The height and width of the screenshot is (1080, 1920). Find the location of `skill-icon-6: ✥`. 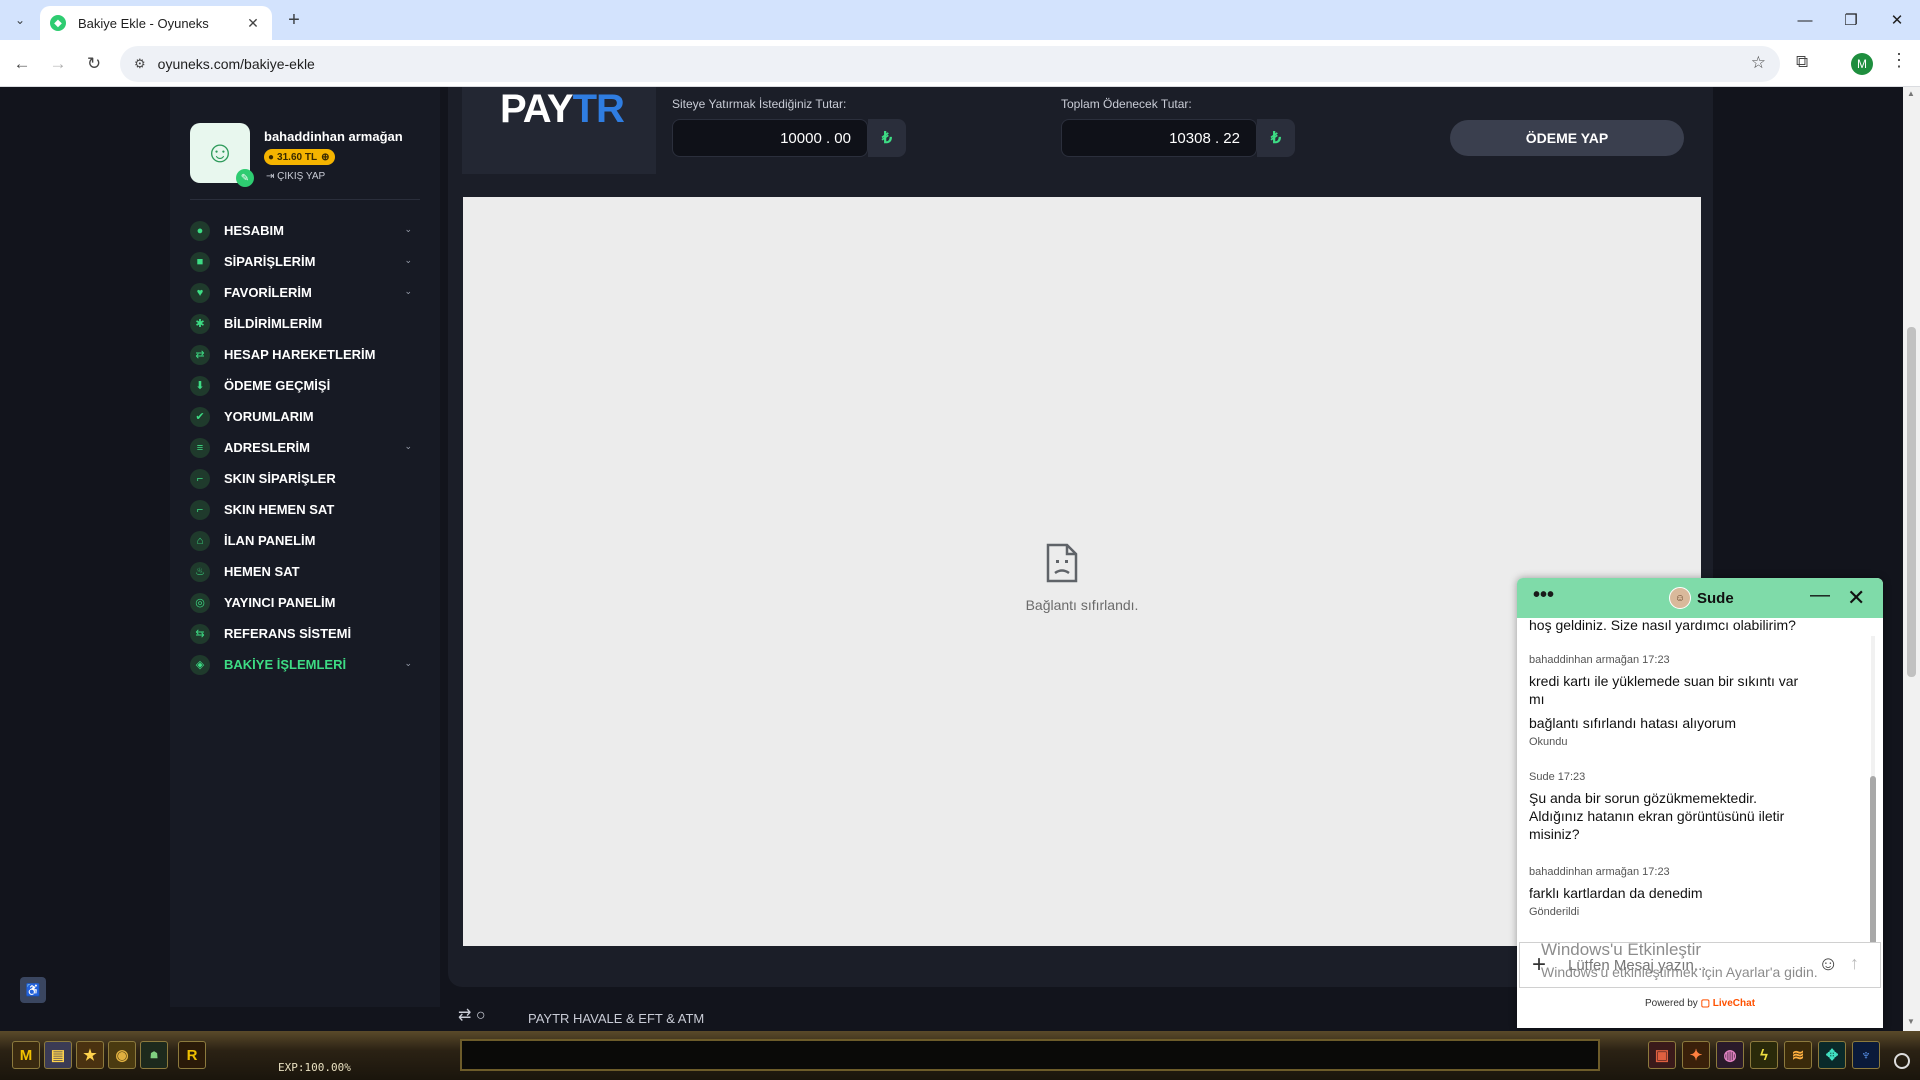

skill-icon-6: ✥ is located at coordinates (1832, 1055).